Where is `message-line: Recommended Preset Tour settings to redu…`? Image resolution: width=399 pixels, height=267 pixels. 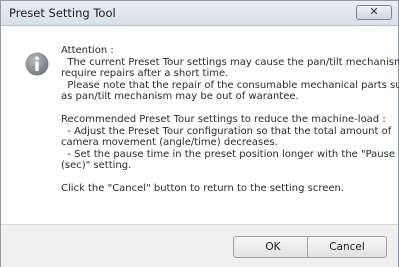 message-line: Recommended Preset Tour settings to redu… is located at coordinates (223, 119).